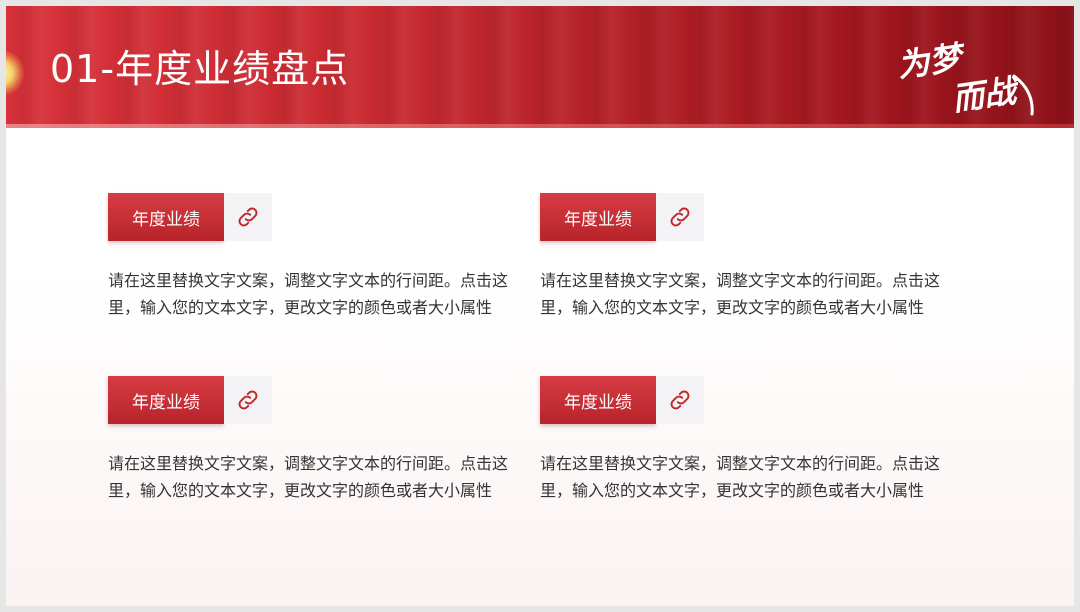 The image size is (1080, 612). I want to click on slogan-calligraphy: 为梦 而战, so click(969, 77).